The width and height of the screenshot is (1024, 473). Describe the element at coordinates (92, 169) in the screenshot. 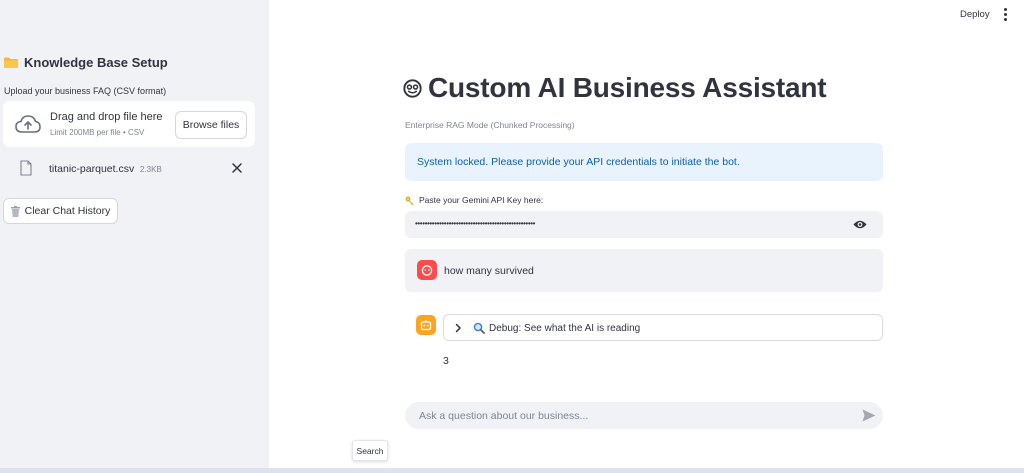

I see `file-name: titanic-parquet.csv` at that location.